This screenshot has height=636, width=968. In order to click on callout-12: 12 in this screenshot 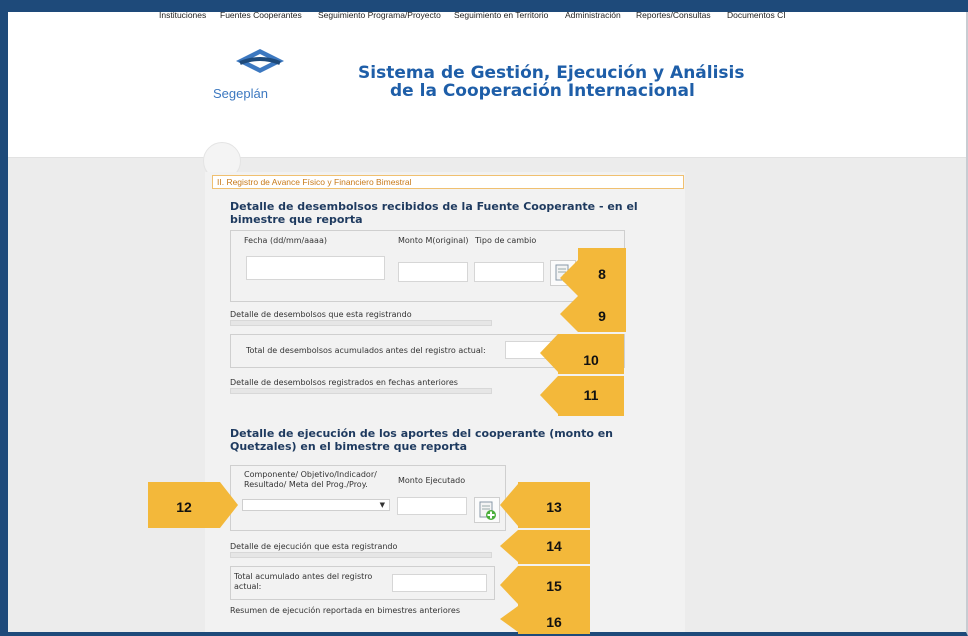, I will do `click(184, 505)`.